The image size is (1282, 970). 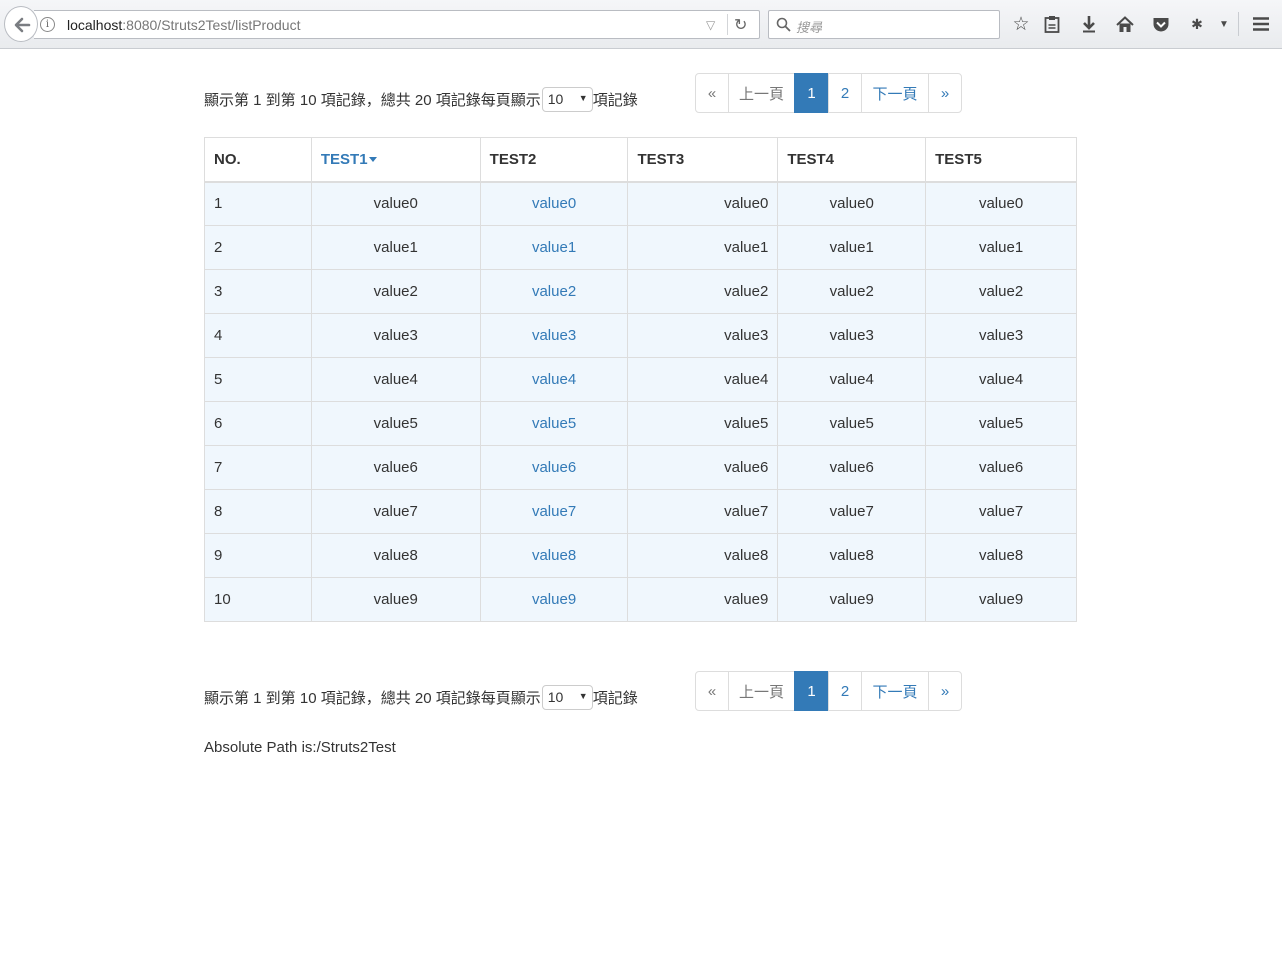 I want to click on extension-icon: ✱, so click(x=1197, y=24).